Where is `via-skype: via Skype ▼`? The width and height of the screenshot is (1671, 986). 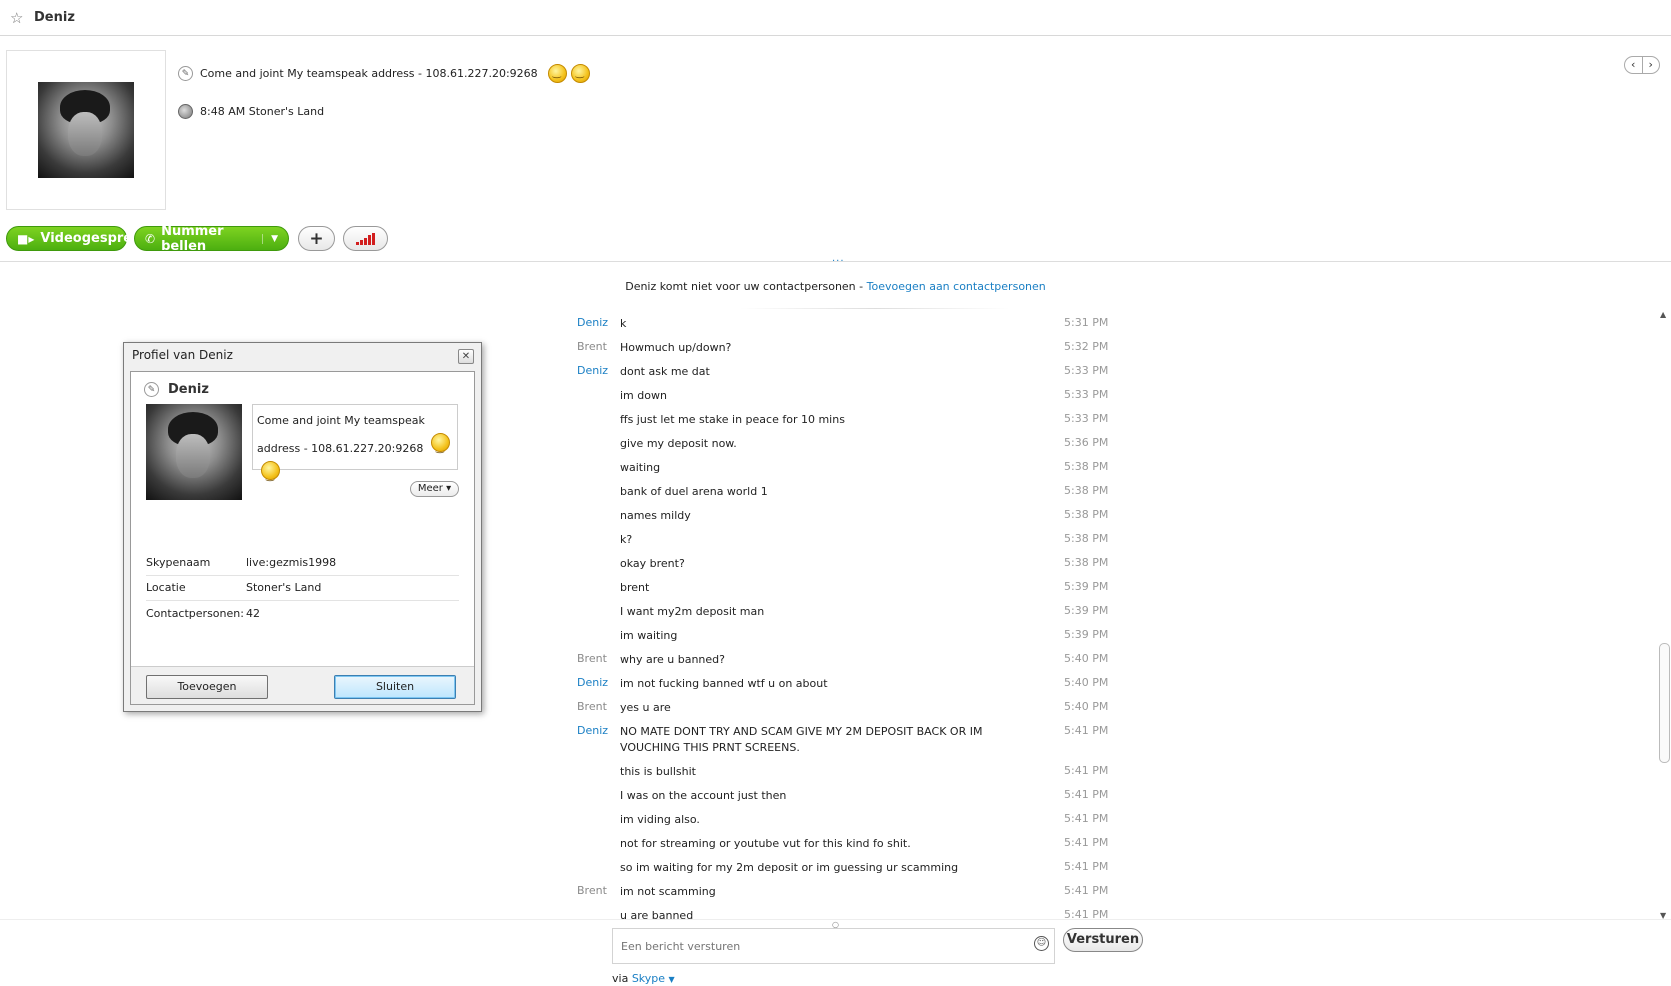 via-skype: via Skype ▼ is located at coordinates (643, 978).